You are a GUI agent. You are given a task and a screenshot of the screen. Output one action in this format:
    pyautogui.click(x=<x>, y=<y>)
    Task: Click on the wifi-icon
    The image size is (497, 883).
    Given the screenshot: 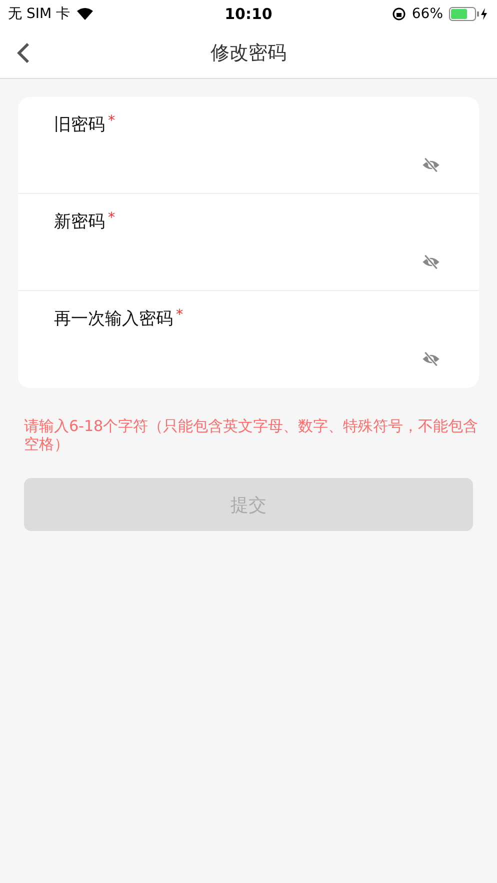 What is the action you would take?
    pyautogui.click(x=85, y=14)
    